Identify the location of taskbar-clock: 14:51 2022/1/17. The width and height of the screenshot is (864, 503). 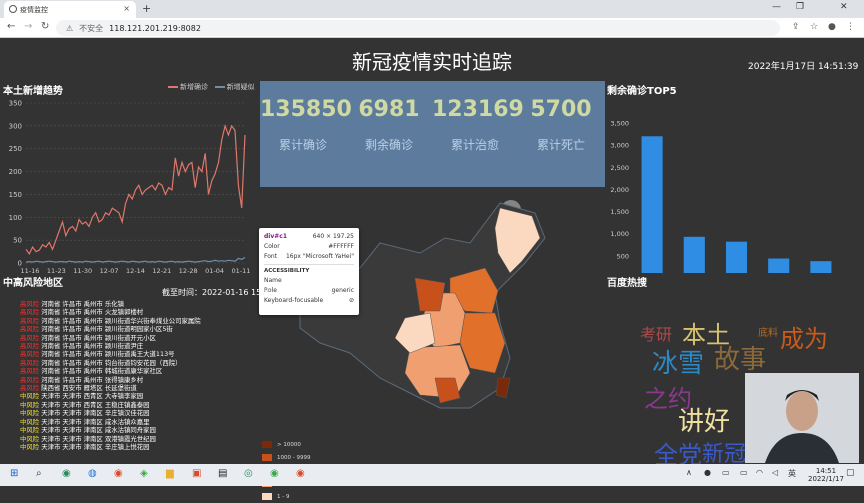
(826, 475).